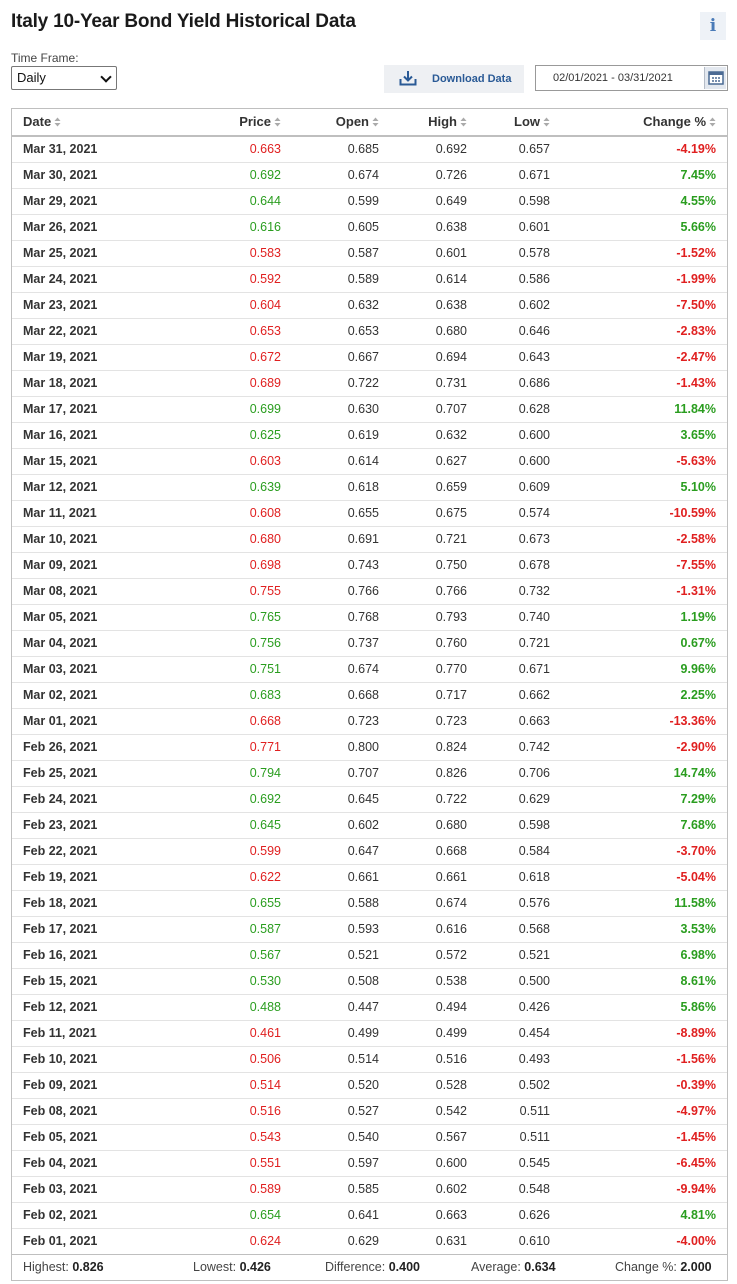 Image resolution: width=737 pixels, height=1284 pixels. Describe the element at coordinates (434, 435) in the screenshot. I see `cell-high: 0.632` at that location.